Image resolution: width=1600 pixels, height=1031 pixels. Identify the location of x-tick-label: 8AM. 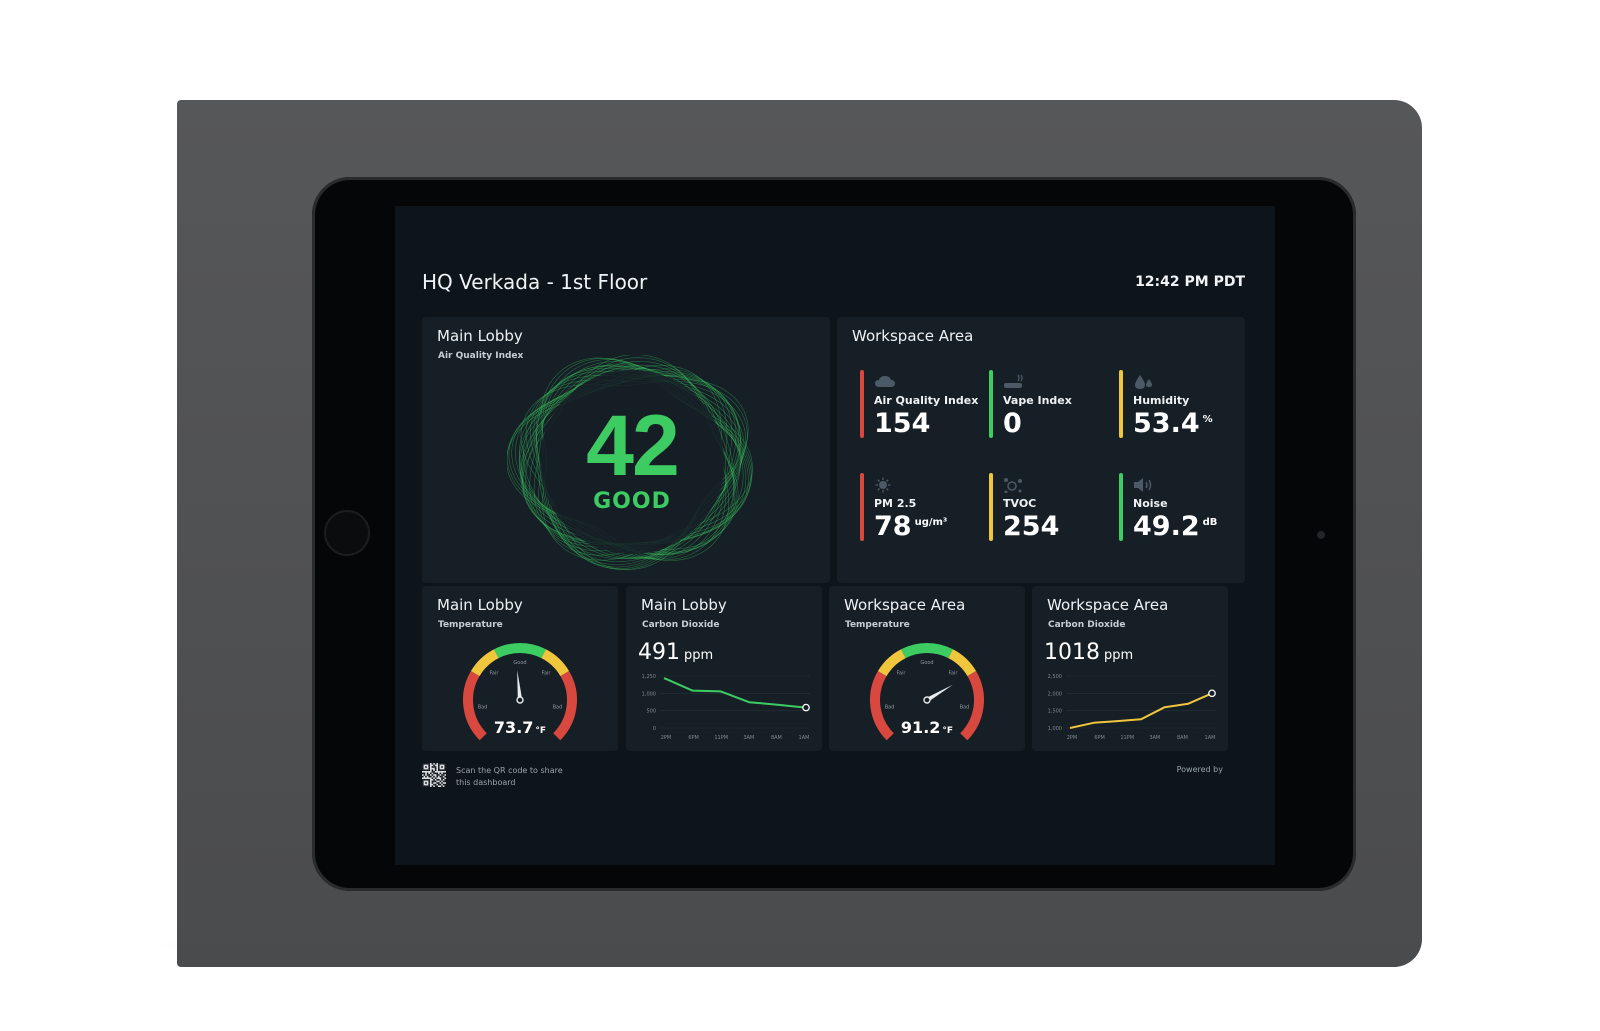
(1182, 738).